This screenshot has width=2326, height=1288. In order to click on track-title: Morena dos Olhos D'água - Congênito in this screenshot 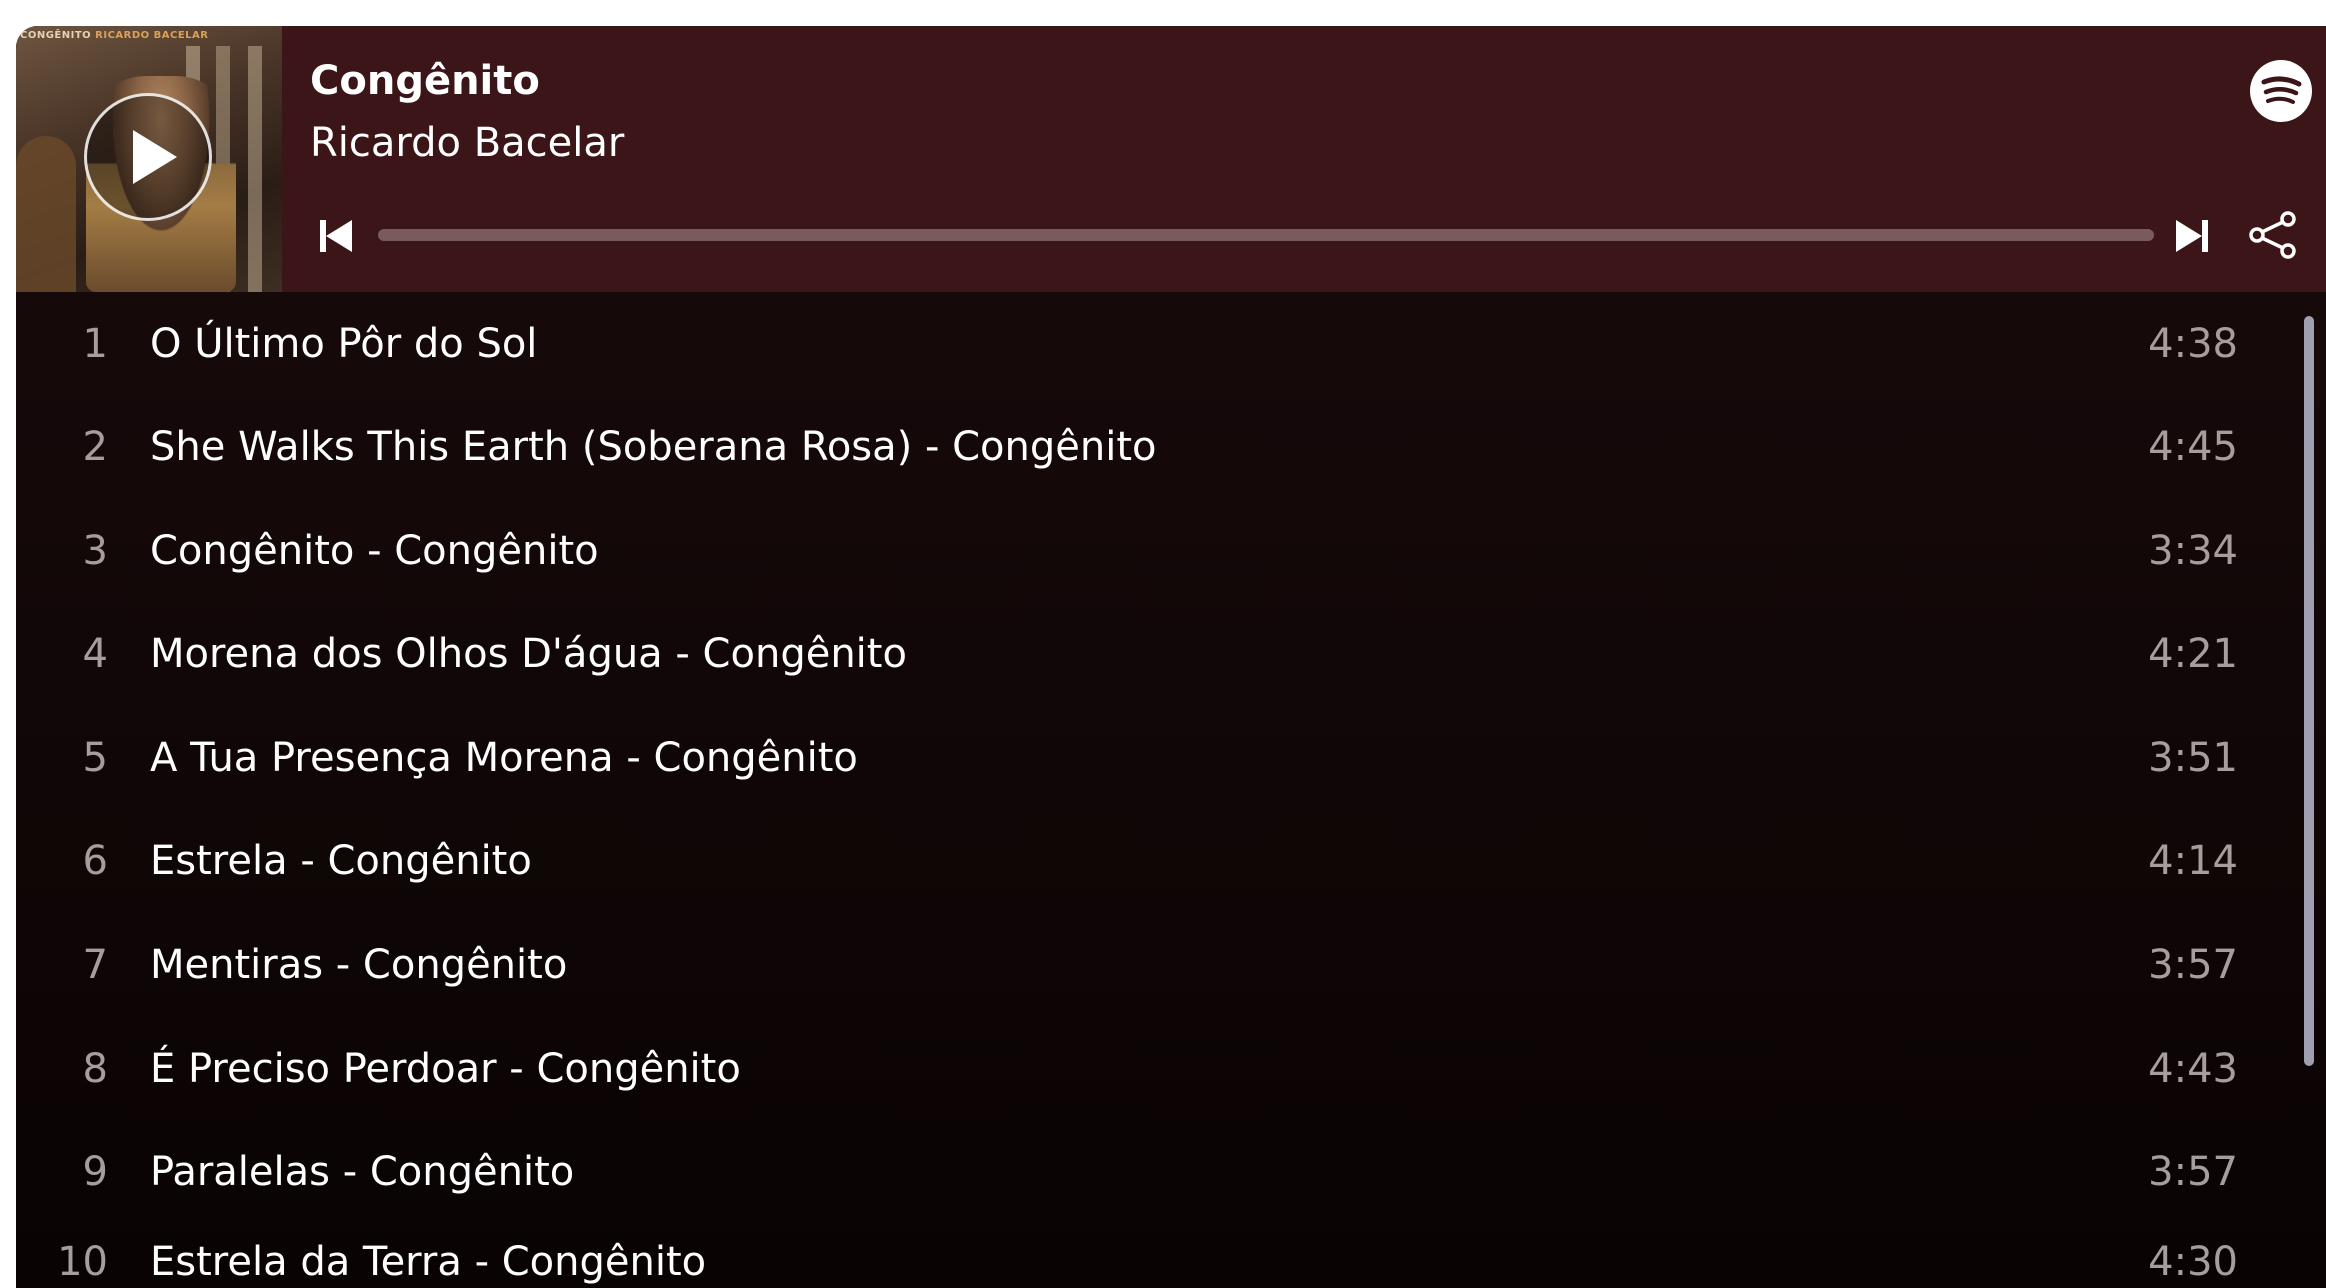, I will do `click(528, 654)`.